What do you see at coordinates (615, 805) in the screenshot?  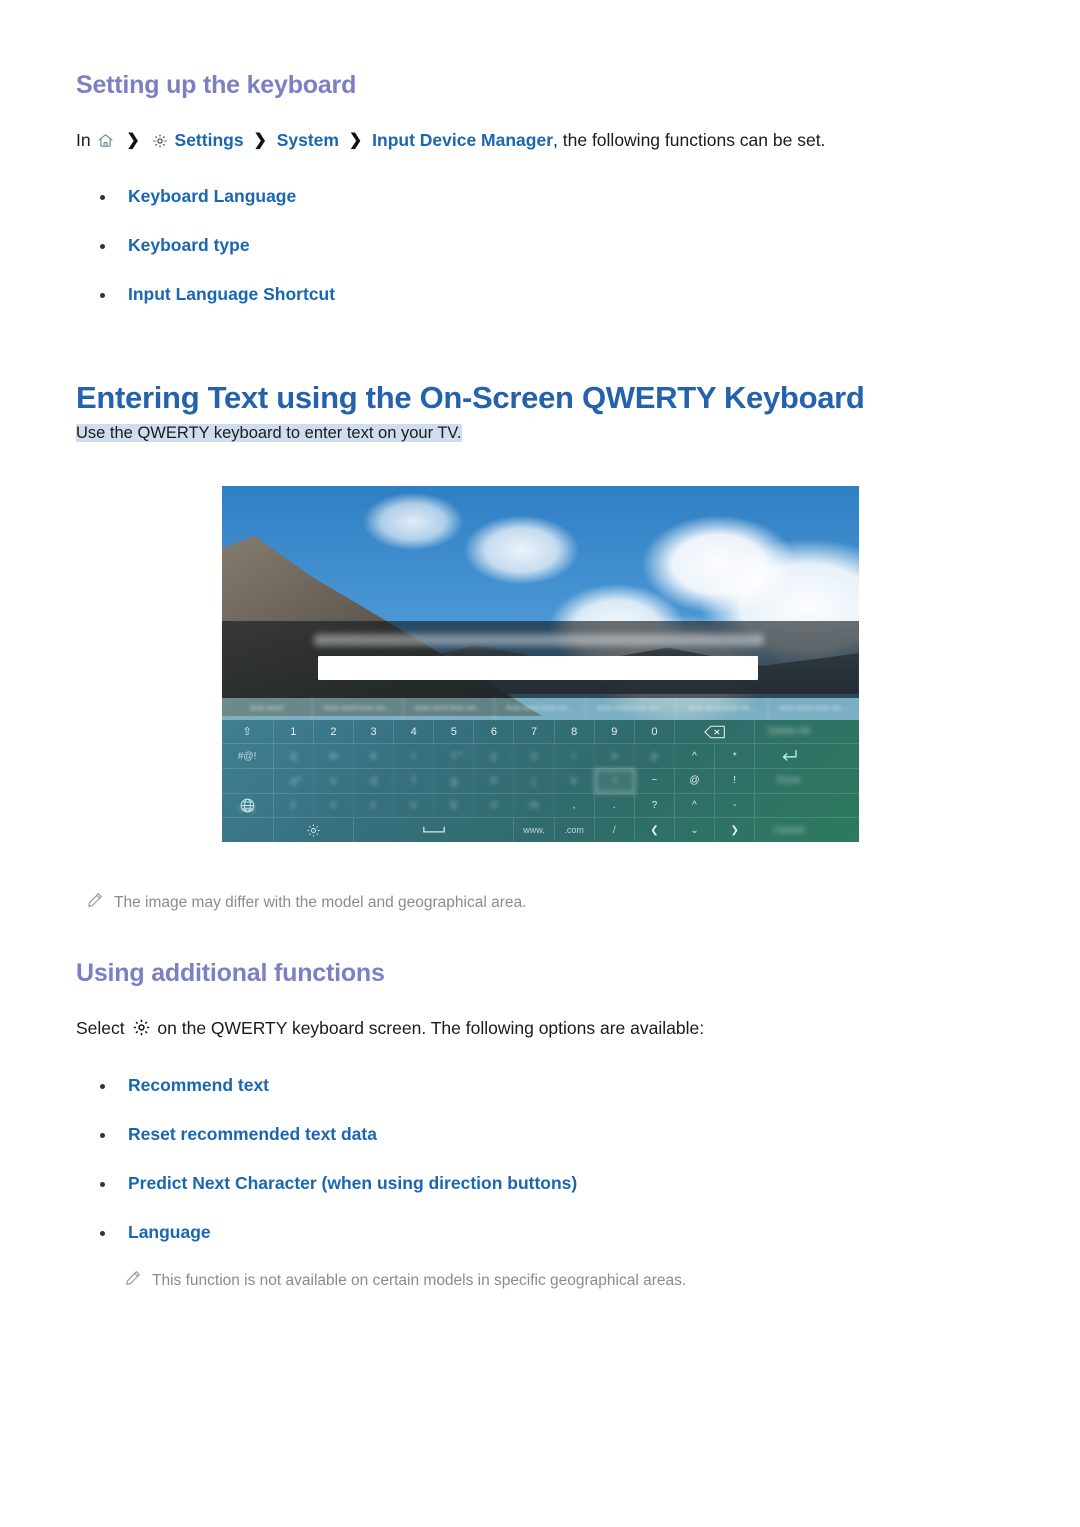 I see `key-period: .` at bounding box center [615, 805].